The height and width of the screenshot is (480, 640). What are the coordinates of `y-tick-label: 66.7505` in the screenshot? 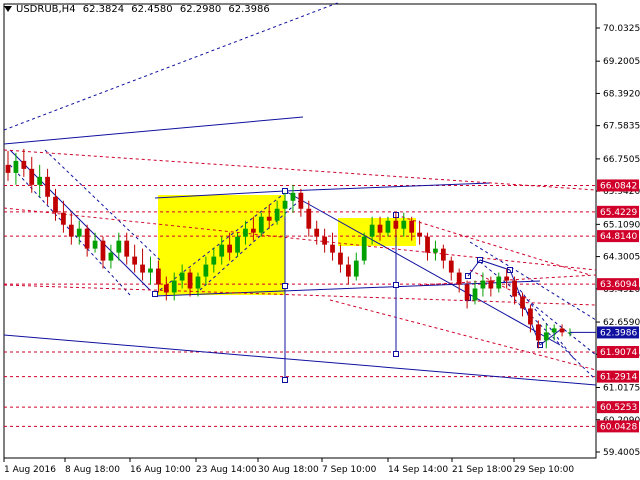 It's located at (621, 160).